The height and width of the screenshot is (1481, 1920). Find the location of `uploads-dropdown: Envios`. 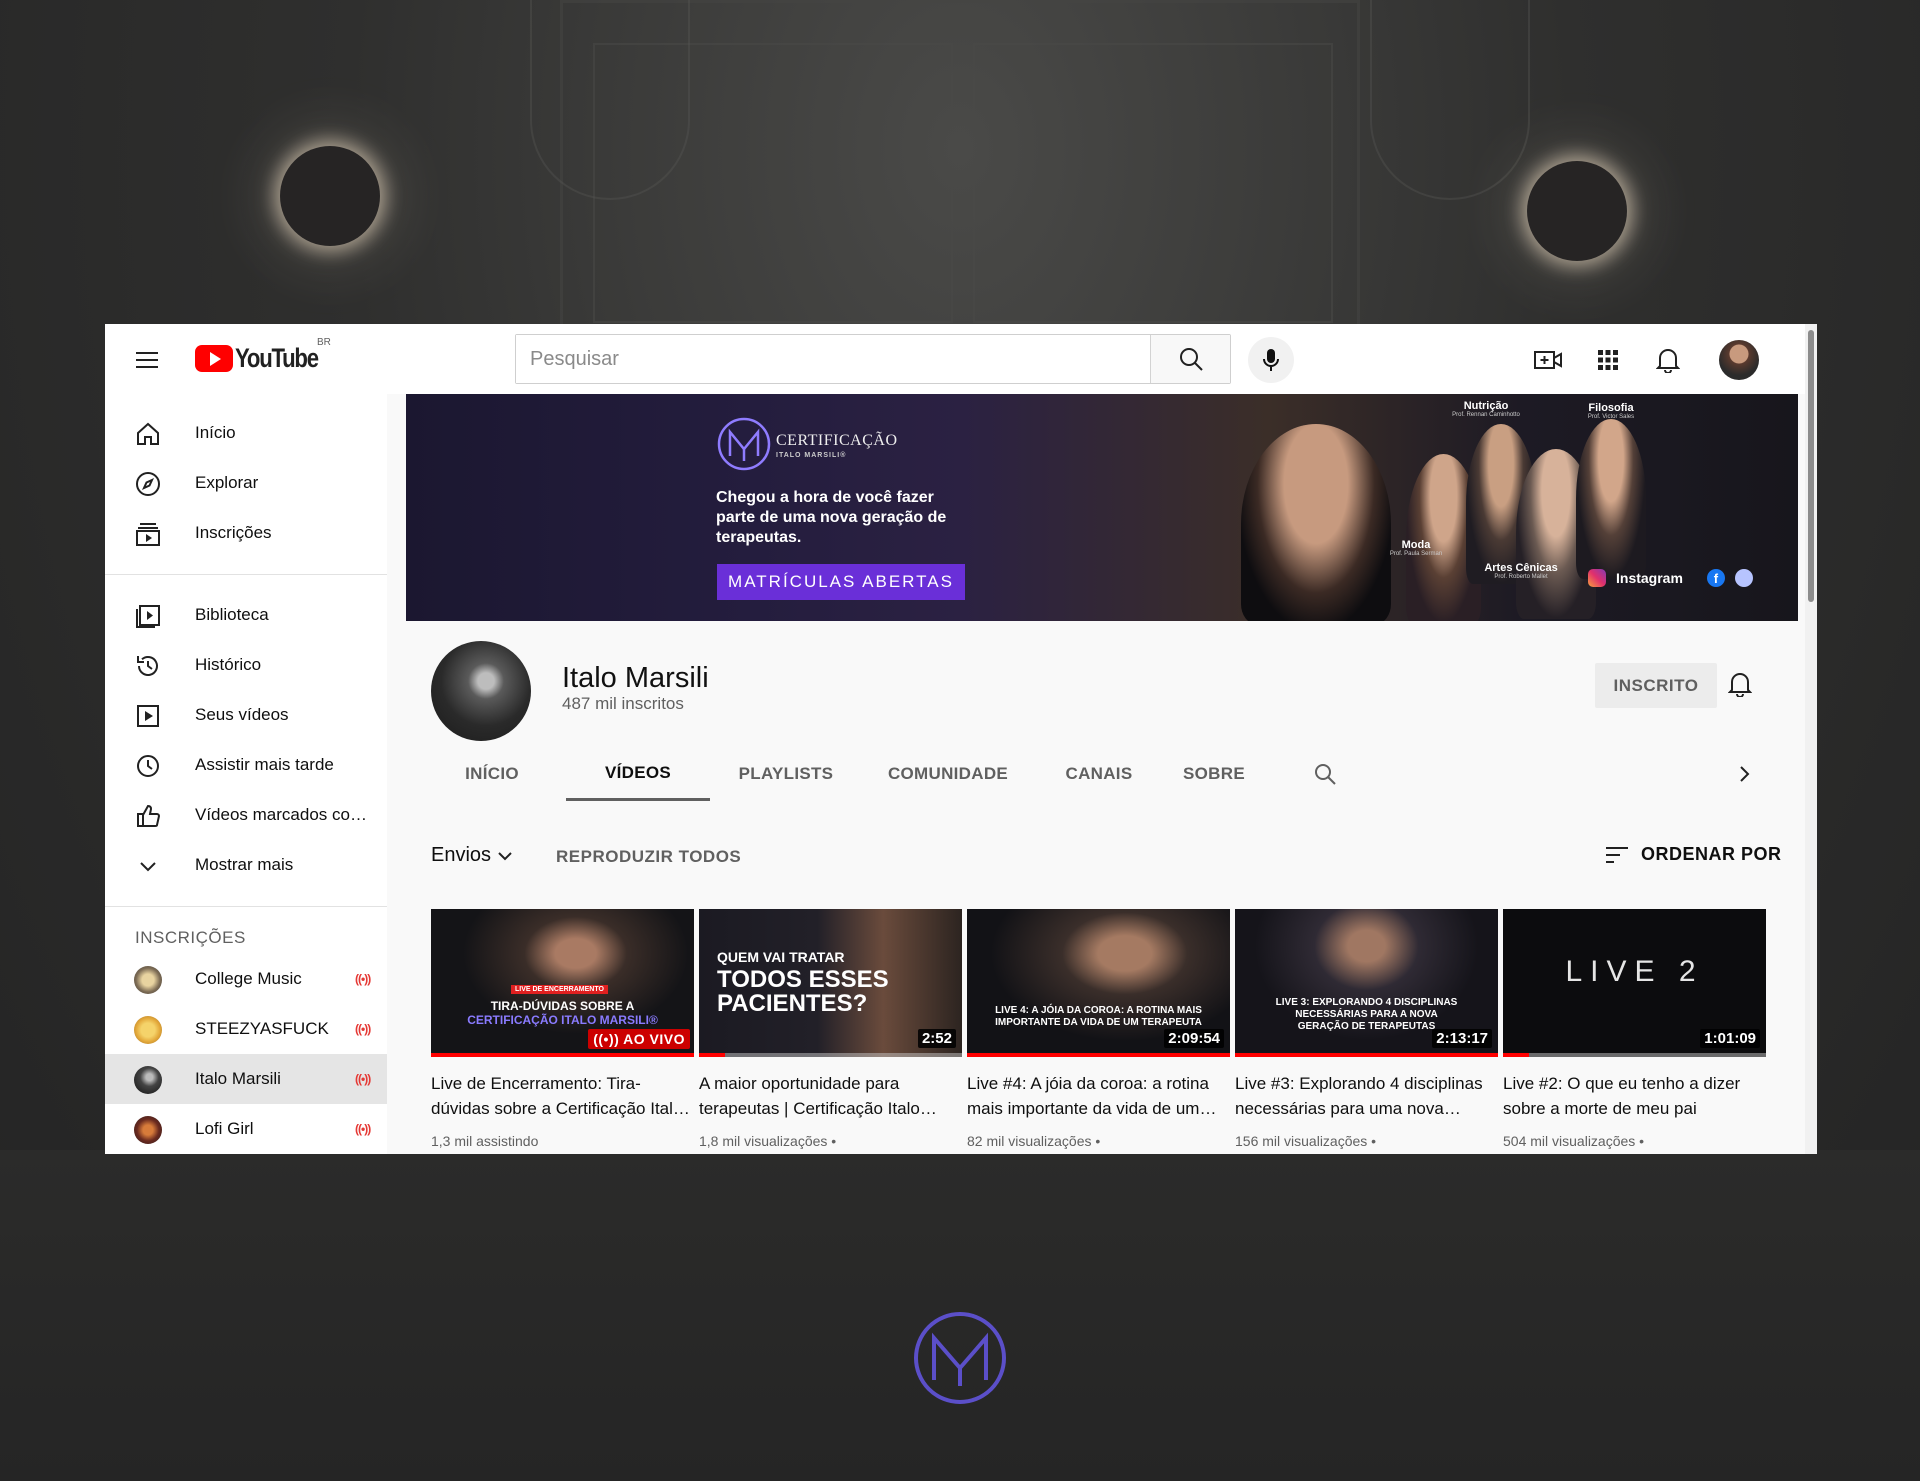

uploads-dropdown: Envios is located at coordinates (472, 855).